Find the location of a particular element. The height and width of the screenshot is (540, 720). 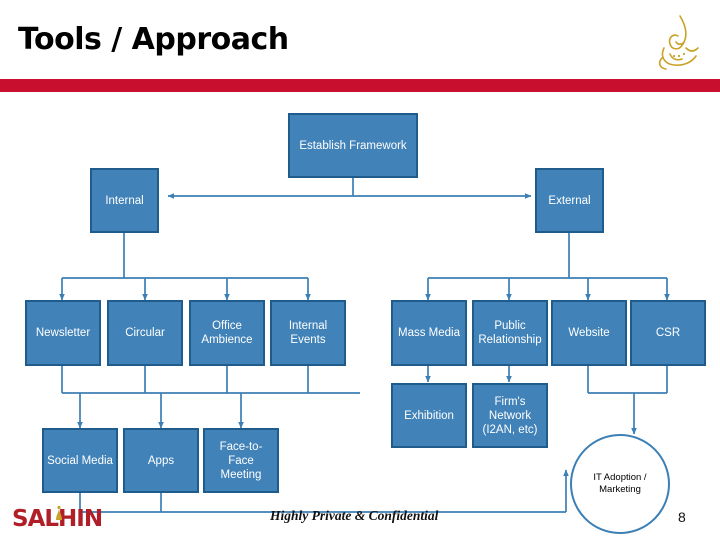

node-label: Office Ambience is located at coordinates (227, 333).